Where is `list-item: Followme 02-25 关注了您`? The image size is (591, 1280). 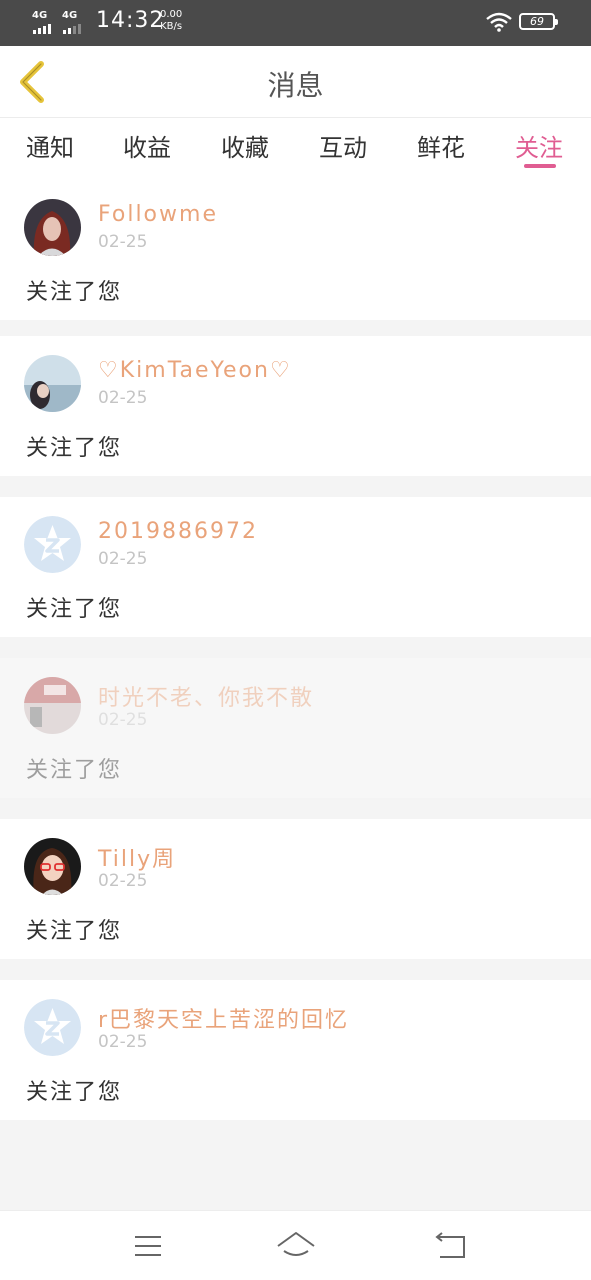
list-item: Followme 02-25 关注了您 is located at coordinates (295, 250).